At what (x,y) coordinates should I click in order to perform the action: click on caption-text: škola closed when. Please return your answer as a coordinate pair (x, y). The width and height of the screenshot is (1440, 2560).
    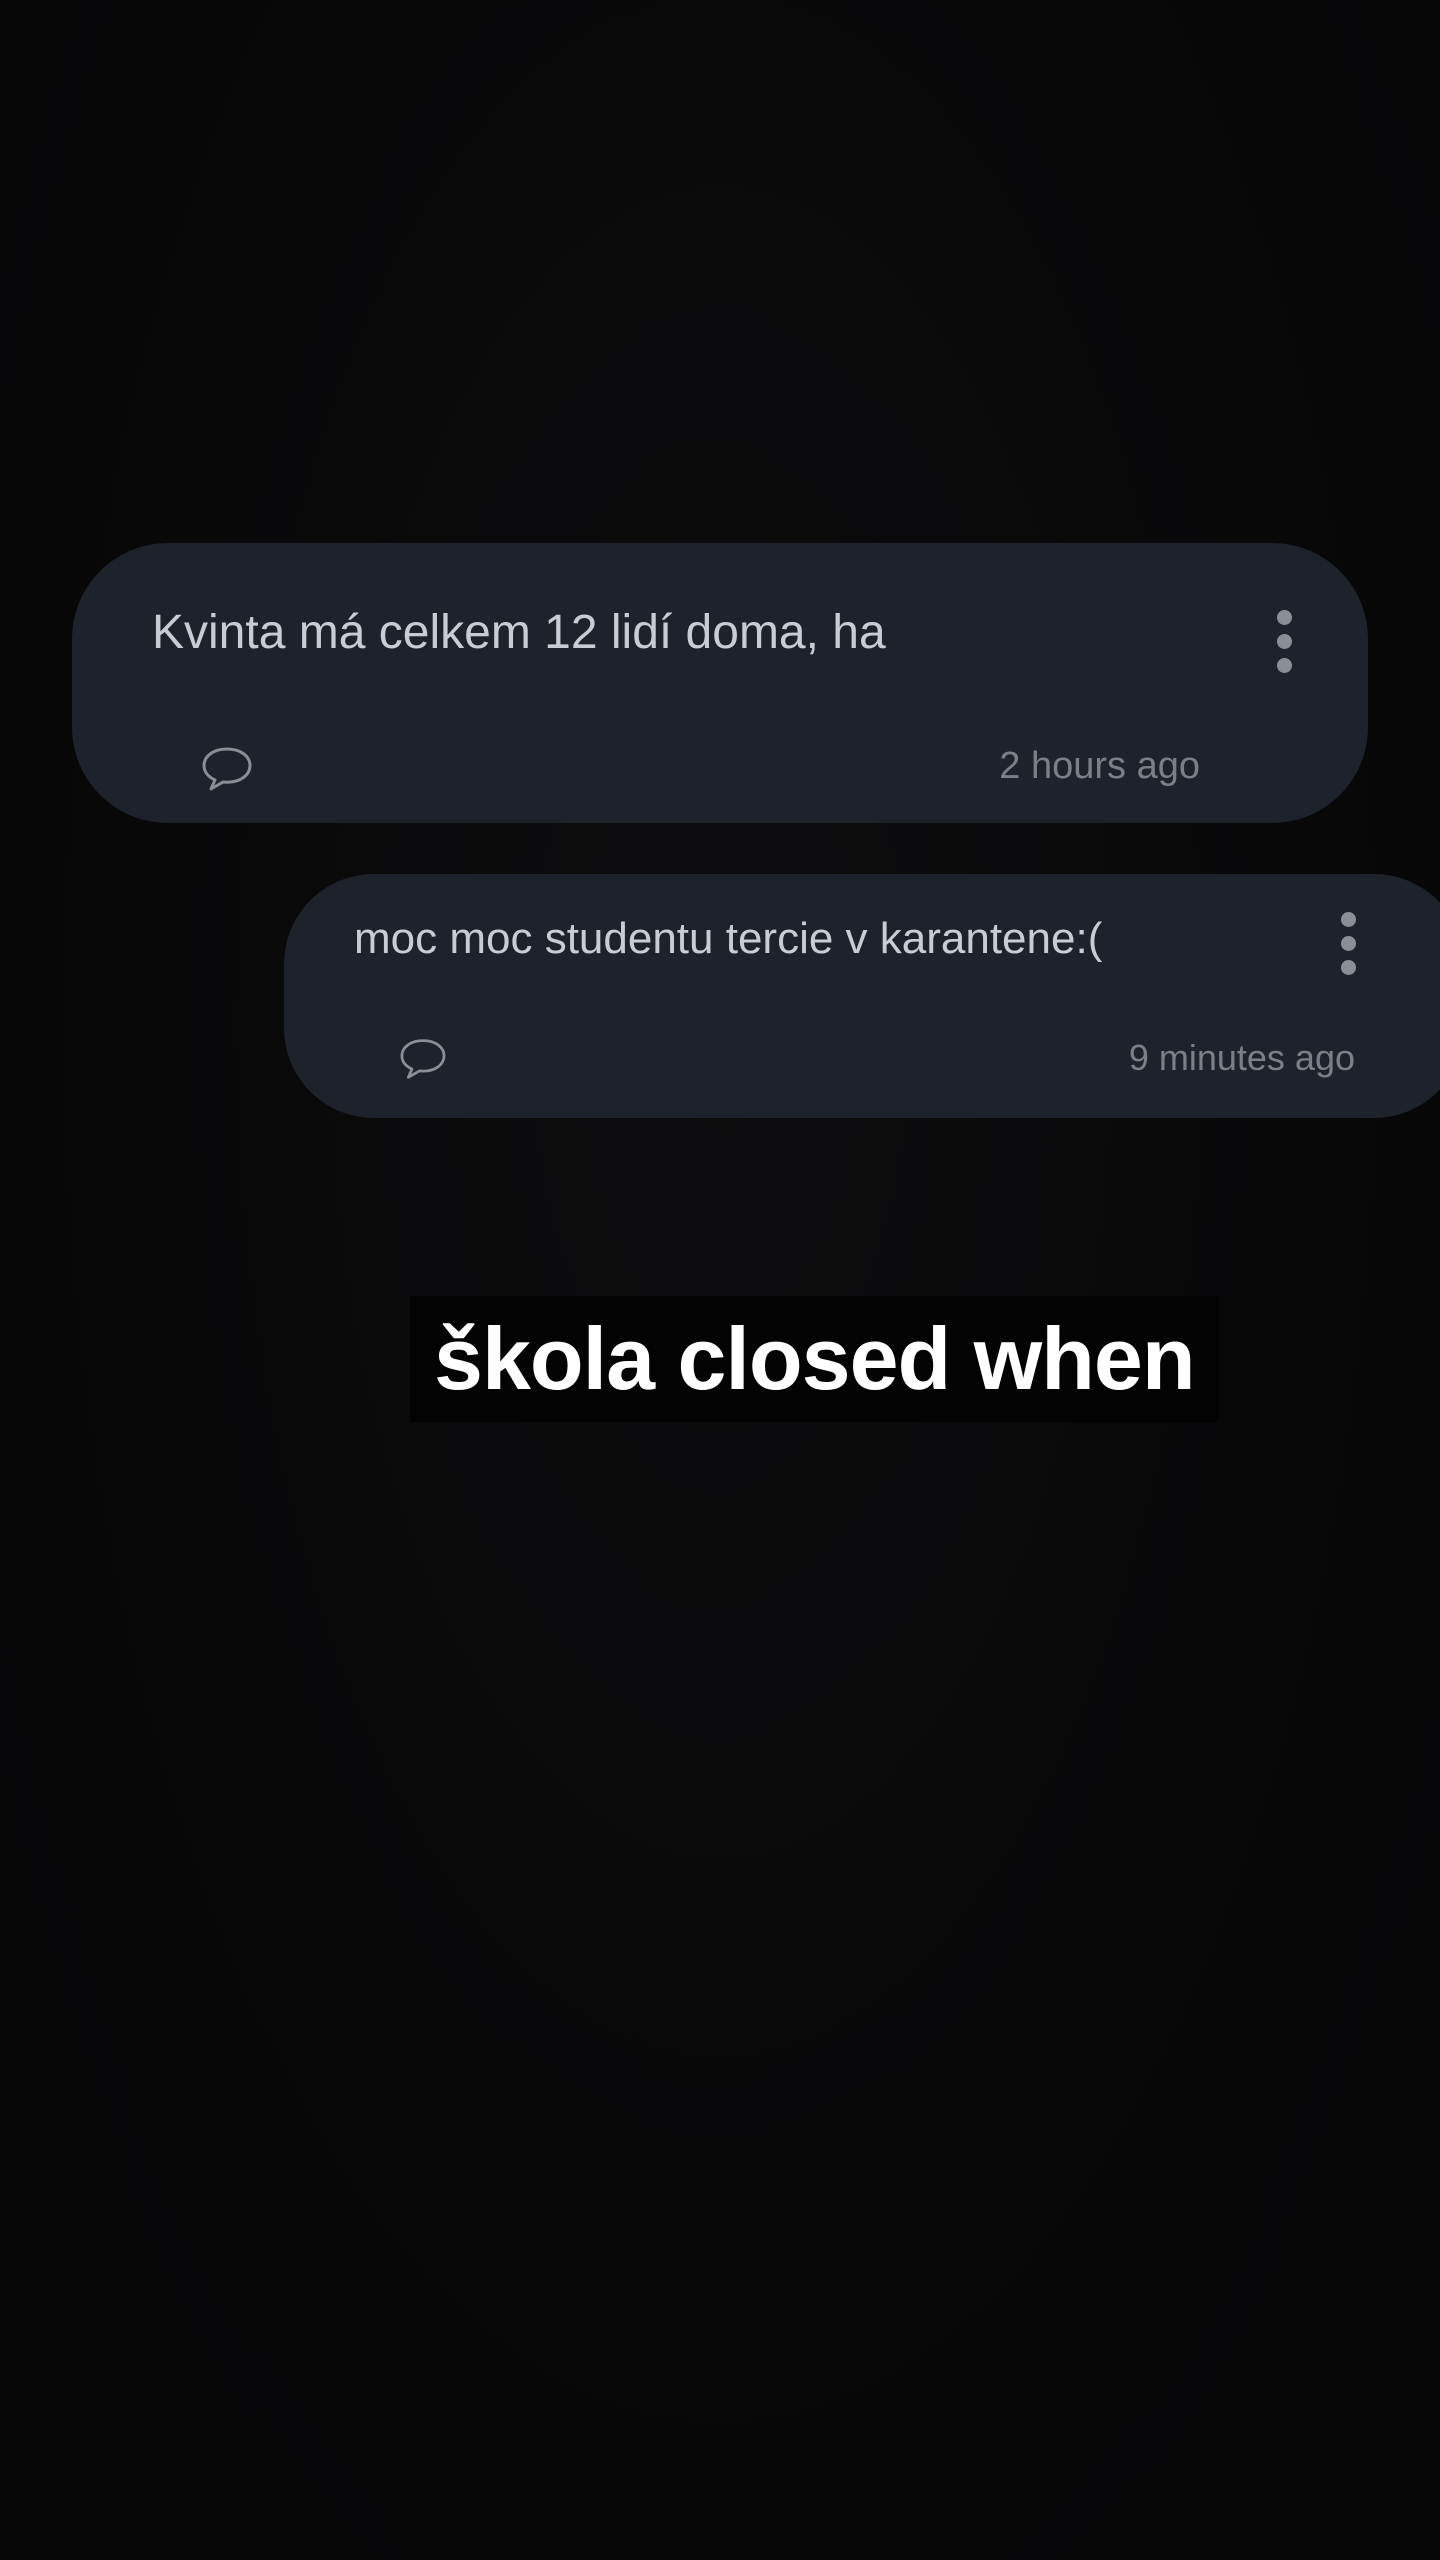
    Looking at the image, I should click on (815, 1358).